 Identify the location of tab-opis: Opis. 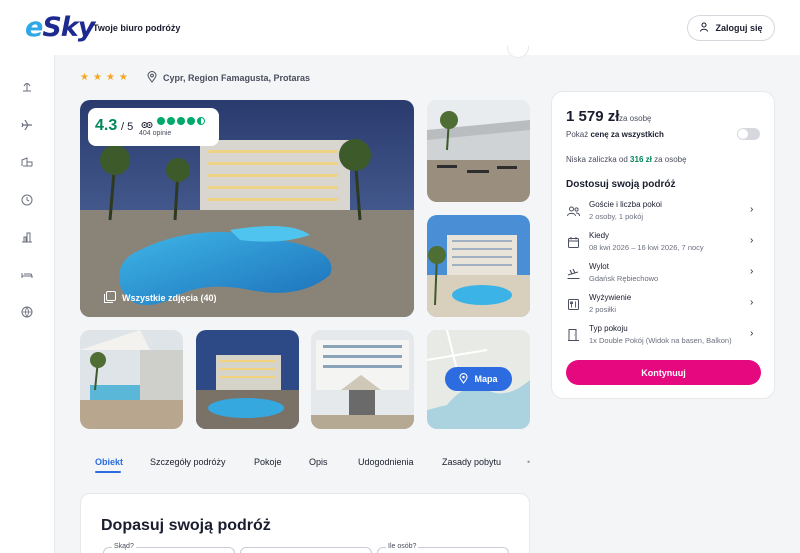
(318, 462).